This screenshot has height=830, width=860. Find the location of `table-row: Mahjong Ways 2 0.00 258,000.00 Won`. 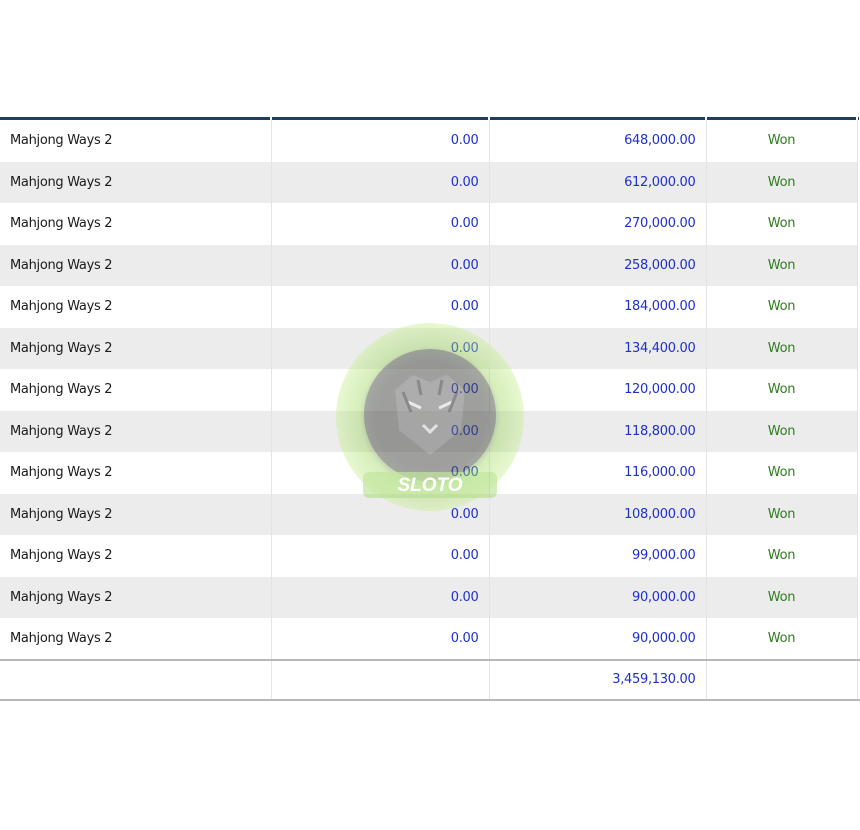

table-row: Mahjong Ways 2 0.00 258,000.00 Won is located at coordinates (430, 265).